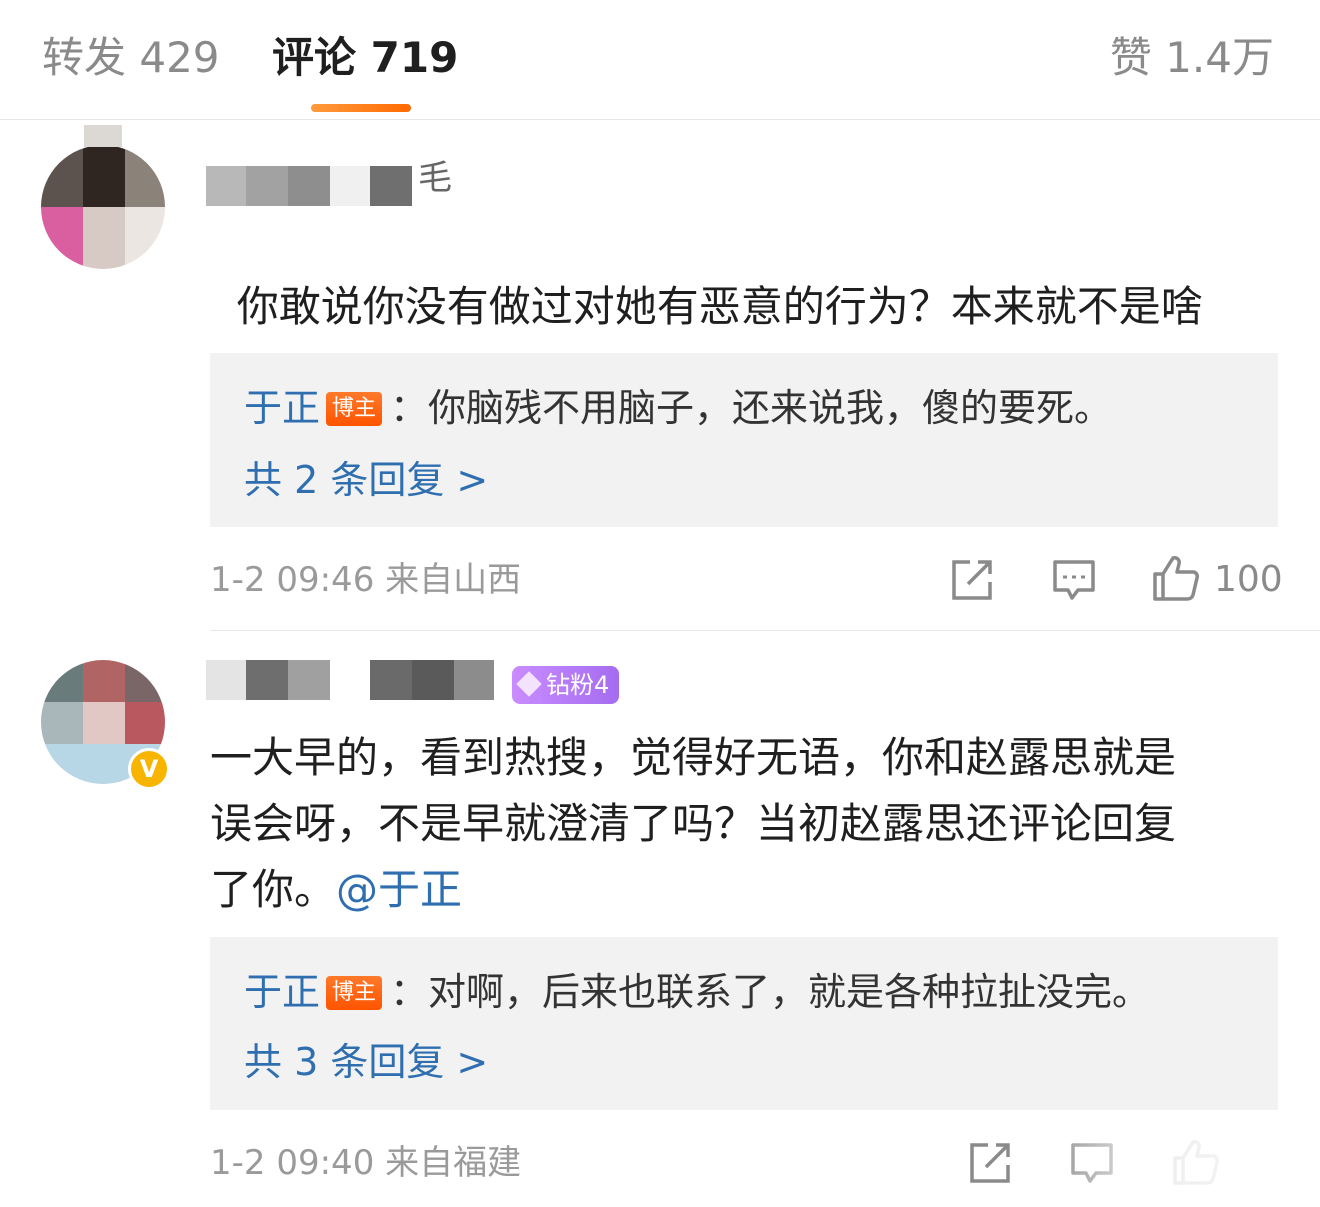  I want to click on avatar-blur-top, so click(103, 136).